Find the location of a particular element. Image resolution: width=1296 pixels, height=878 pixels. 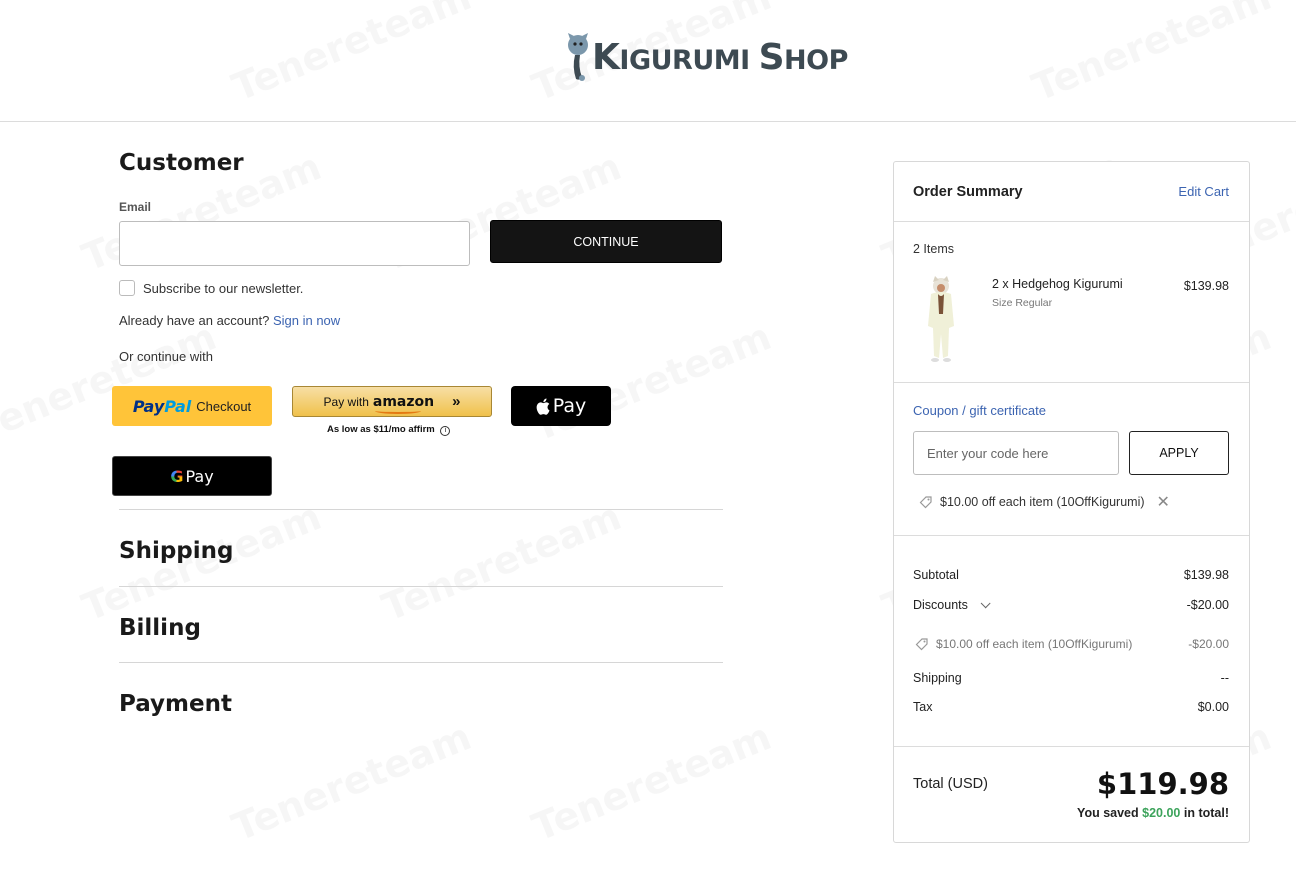

account-prompt: Already have an account? Sign in now is located at coordinates (229, 320).